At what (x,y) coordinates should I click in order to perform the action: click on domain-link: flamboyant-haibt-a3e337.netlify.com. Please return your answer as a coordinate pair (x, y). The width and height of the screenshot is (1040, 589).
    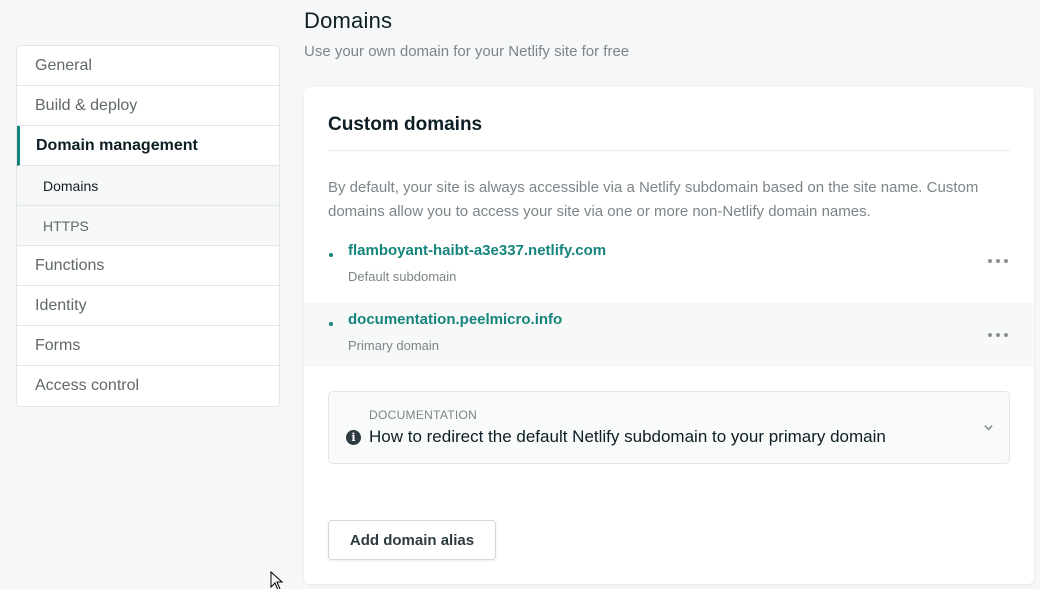
    Looking at the image, I should click on (477, 250).